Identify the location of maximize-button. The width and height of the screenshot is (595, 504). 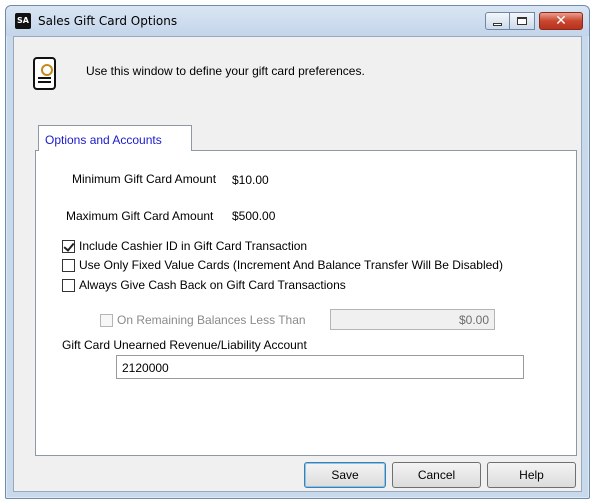
(522, 21).